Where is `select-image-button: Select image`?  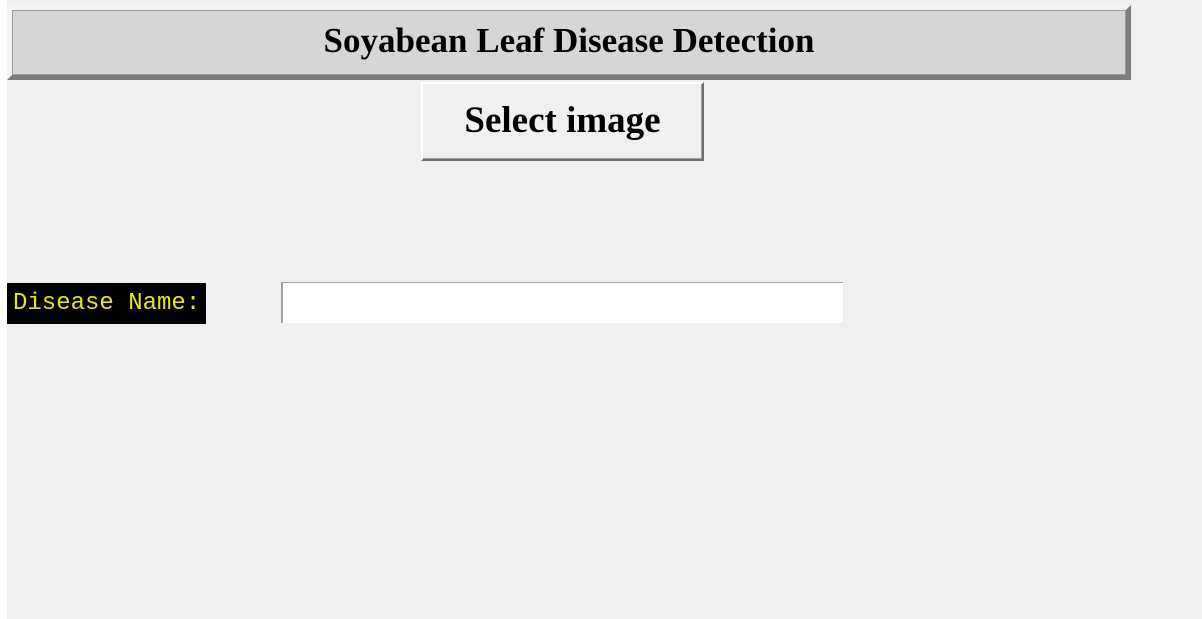
select-image-button: Select image is located at coordinates (562, 121).